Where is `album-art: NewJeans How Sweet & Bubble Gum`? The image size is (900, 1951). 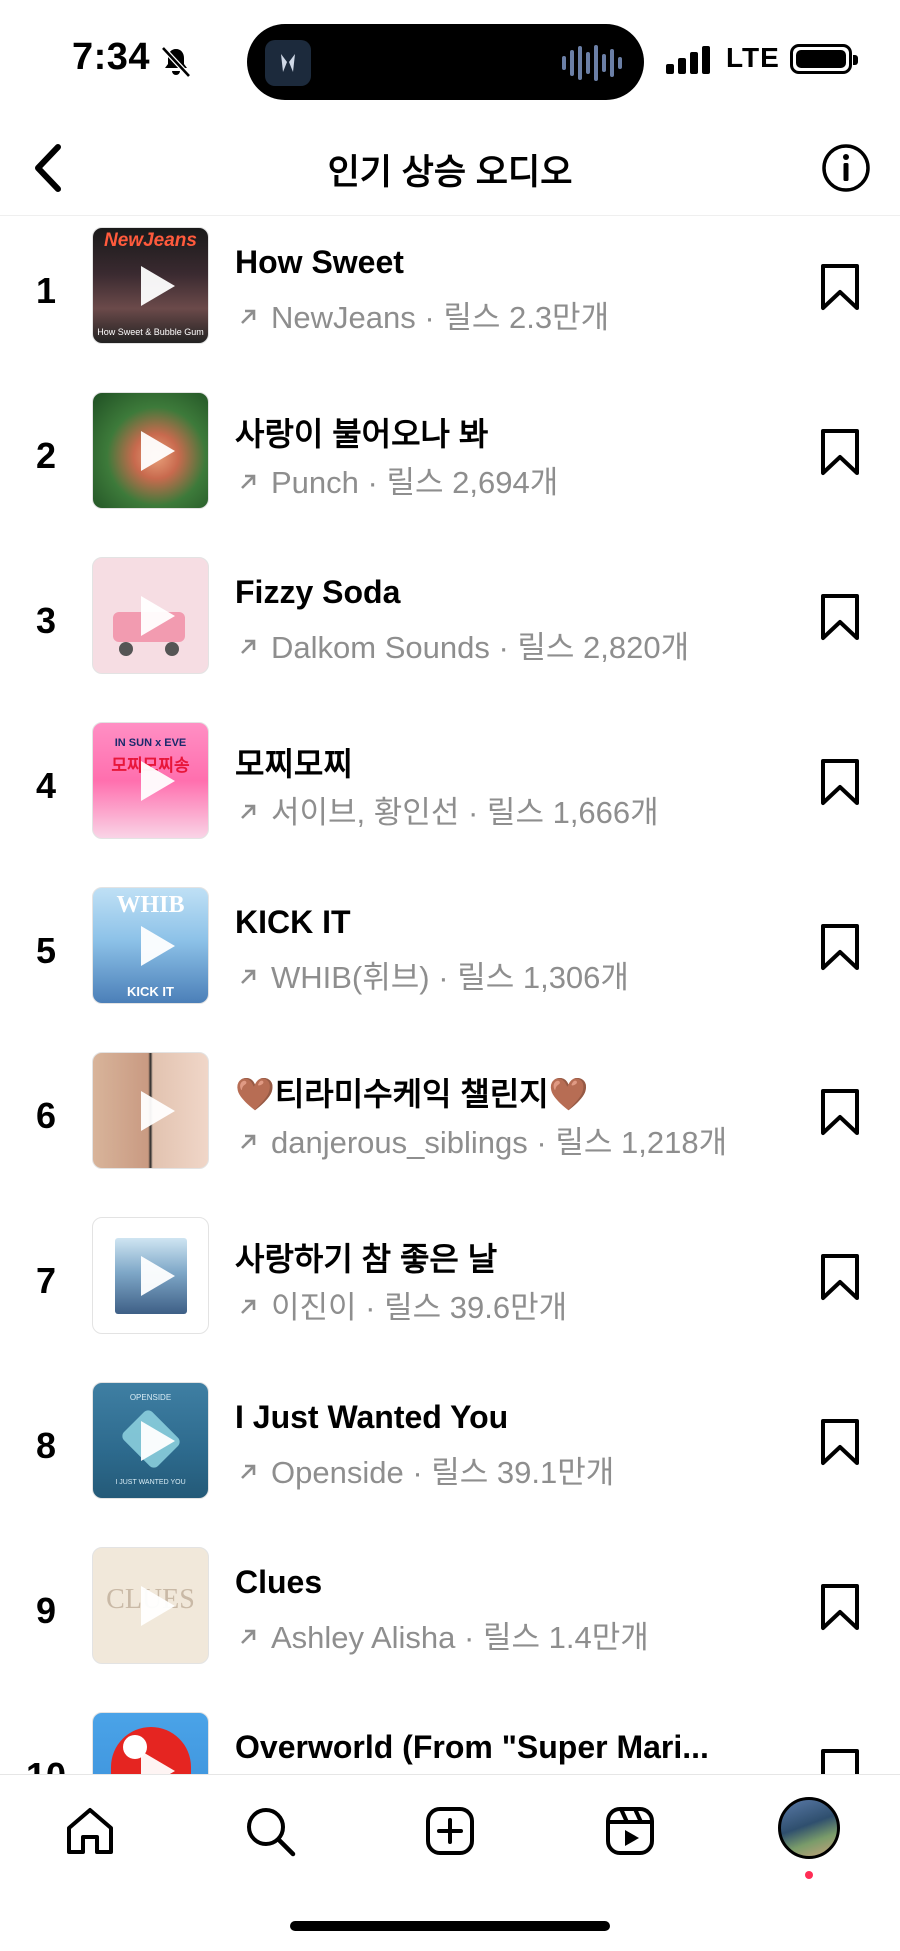
album-art: NewJeans How Sweet & Bubble Gum is located at coordinates (150, 285).